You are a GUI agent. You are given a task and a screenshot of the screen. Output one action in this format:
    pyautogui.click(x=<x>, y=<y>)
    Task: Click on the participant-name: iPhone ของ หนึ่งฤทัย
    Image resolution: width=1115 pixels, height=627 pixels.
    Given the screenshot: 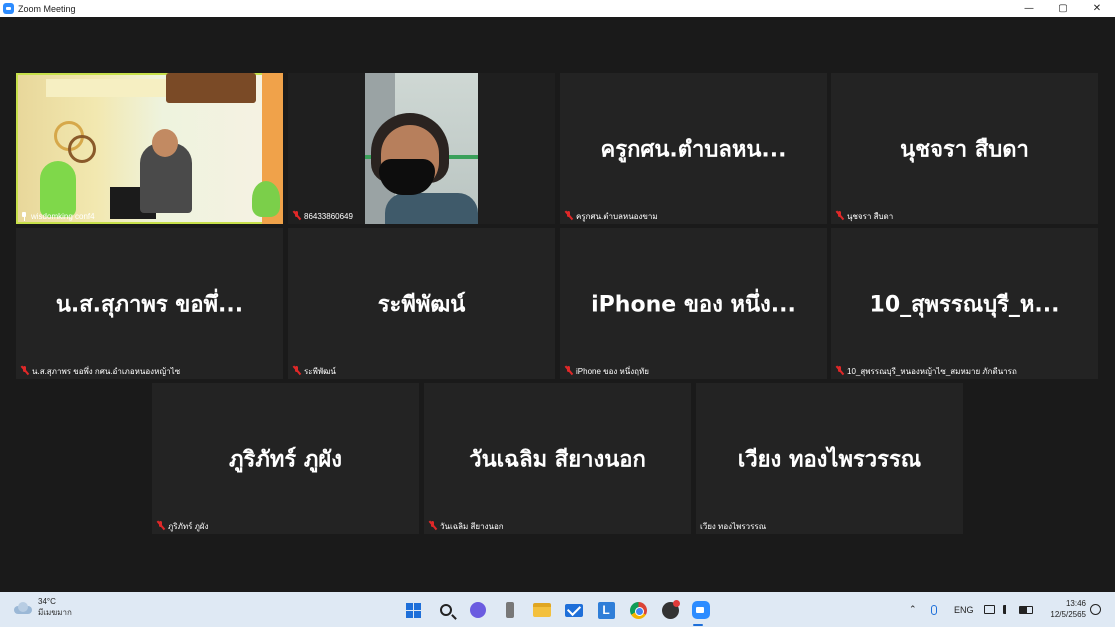 What is the action you would take?
    pyautogui.click(x=612, y=371)
    